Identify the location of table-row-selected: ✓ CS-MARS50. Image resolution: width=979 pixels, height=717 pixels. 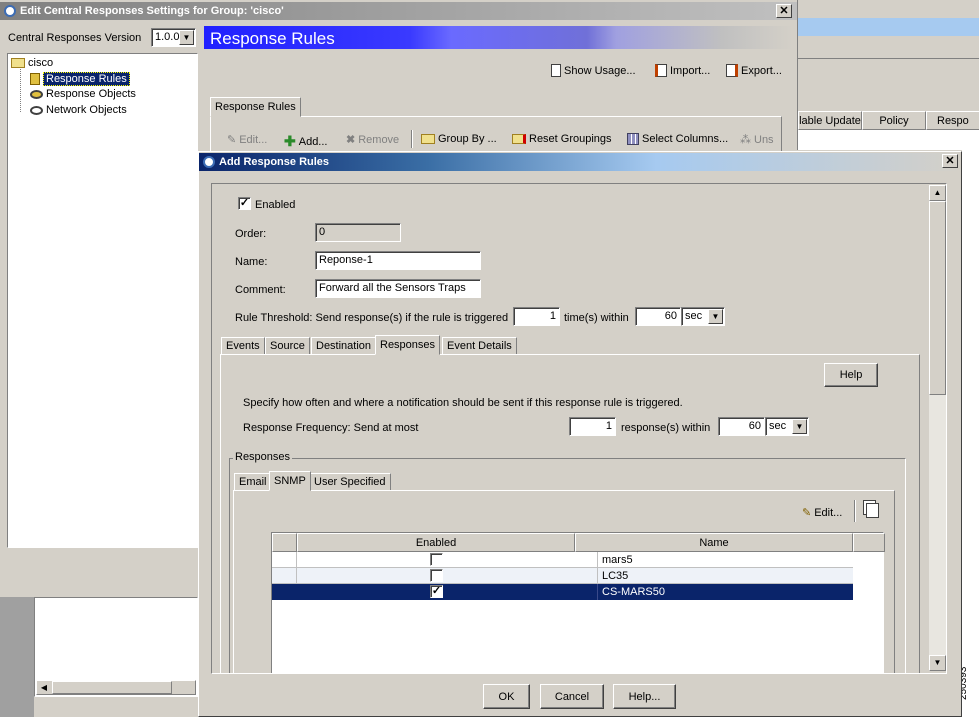
(562, 592).